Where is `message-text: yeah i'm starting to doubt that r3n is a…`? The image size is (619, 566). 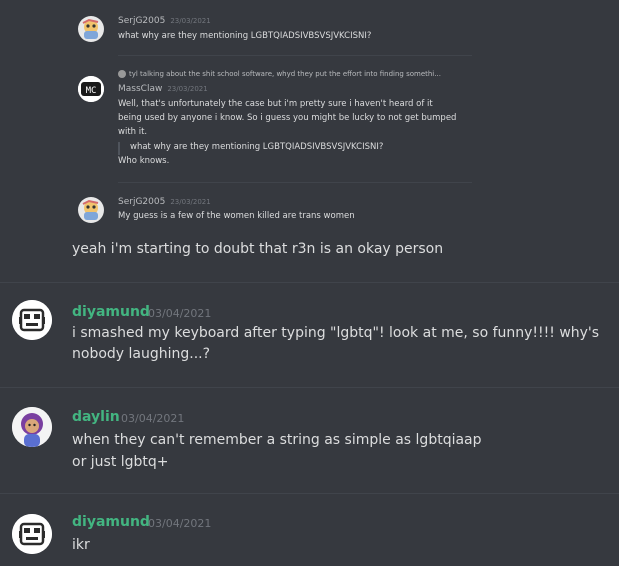 message-text: yeah i'm starting to doubt that r3n is a… is located at coordinates (258, 249).